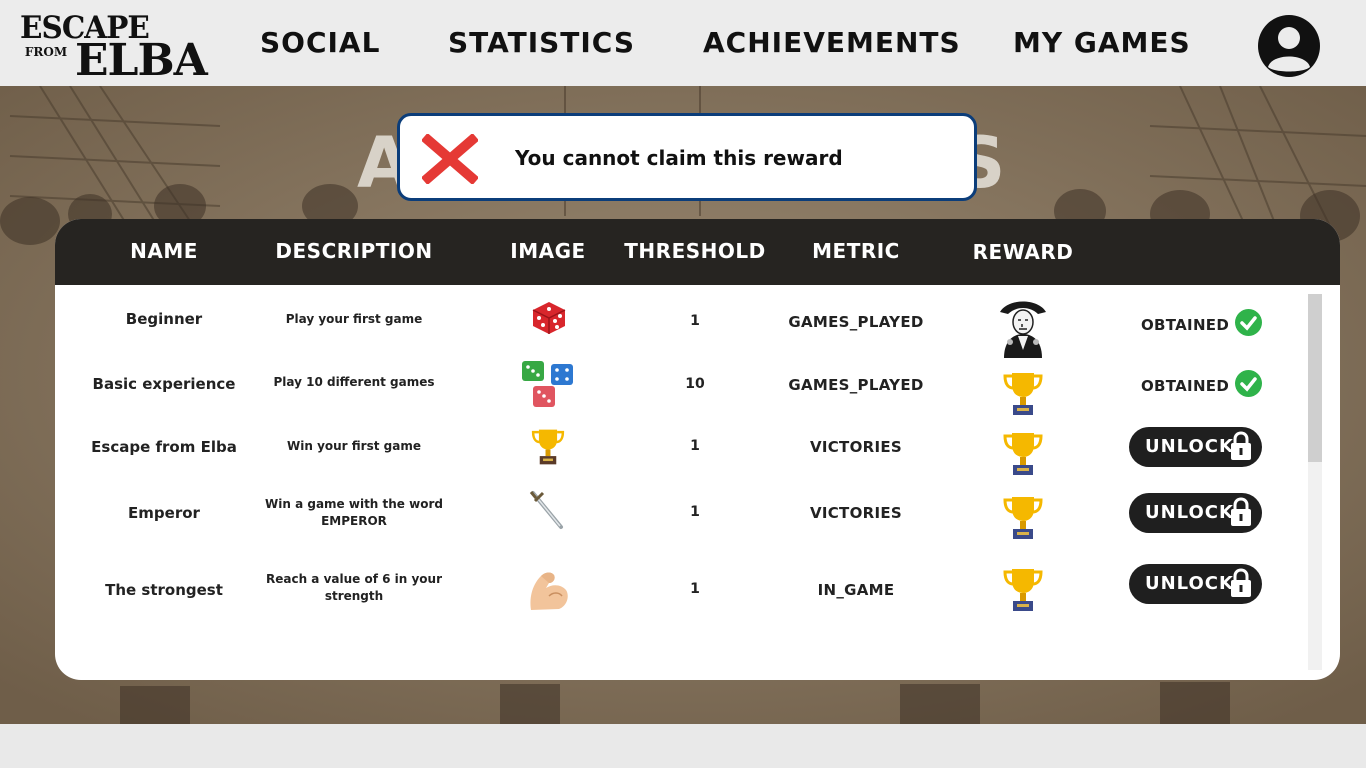 The height and width of the screenshot is (768, 1366). I want to click on header-reward: REWARD, so click(1023, 252).